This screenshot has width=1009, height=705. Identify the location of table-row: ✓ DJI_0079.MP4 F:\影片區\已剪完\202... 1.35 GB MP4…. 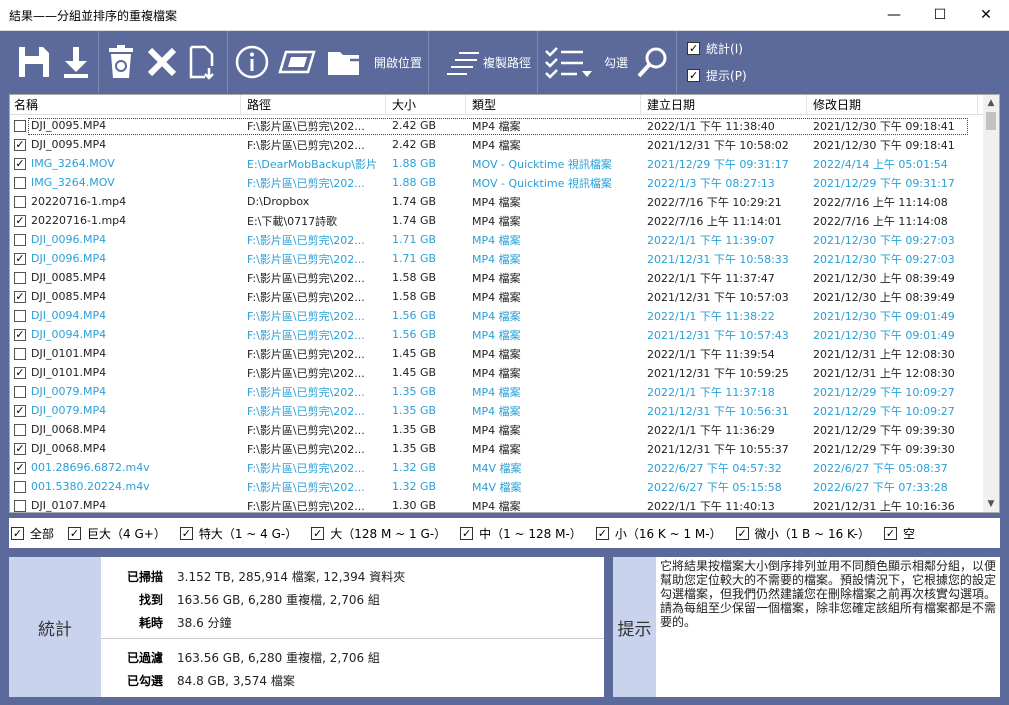
(497, 410).